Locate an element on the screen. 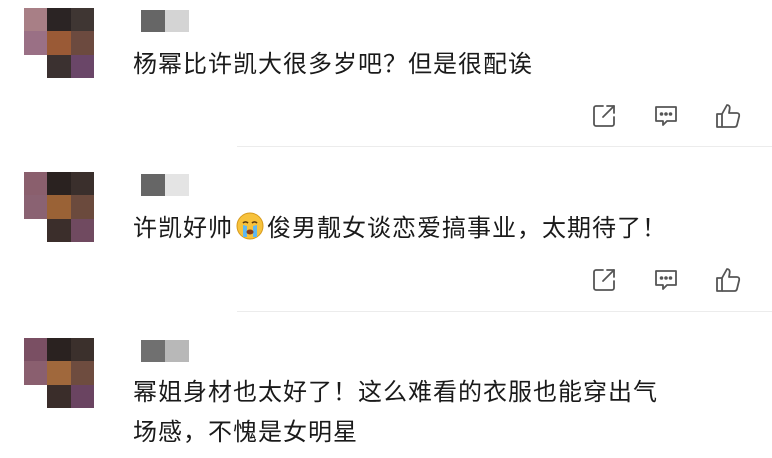 This screenshot has width=772, height=458. comment-text: 杨幂比许凯大很多岁吧？但是很配诶 is located at coordinates (333, 64).